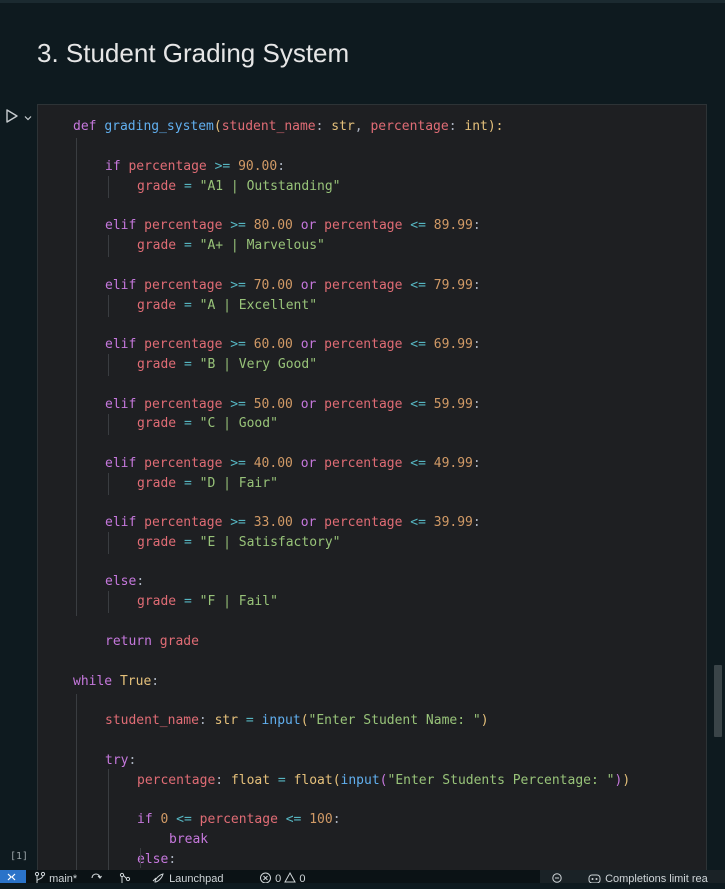  What do you see at coordinates (302, 879) in the screenshot?
I see `warning-count: 0` at bounding box center [302, 879].